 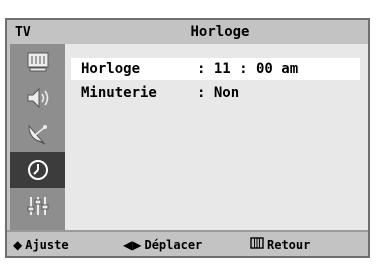 I want to click on setup-icon, so click(x=37, y=206).